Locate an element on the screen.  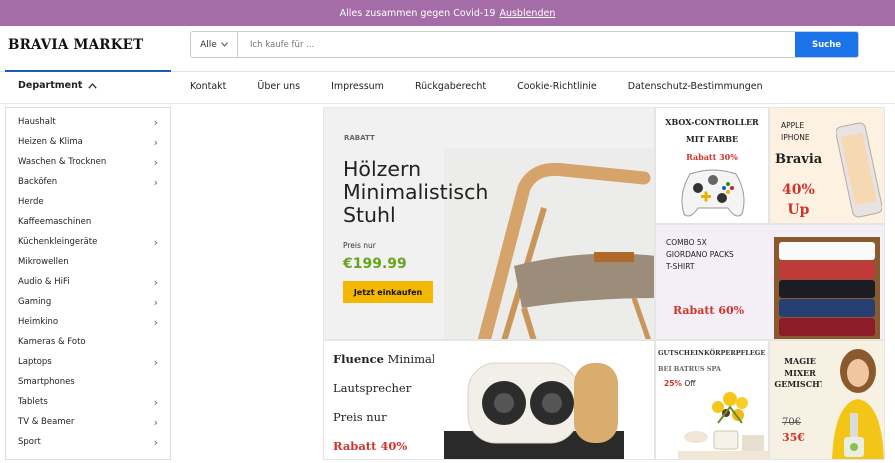
speaker-image is located at coordinates (544, 400).